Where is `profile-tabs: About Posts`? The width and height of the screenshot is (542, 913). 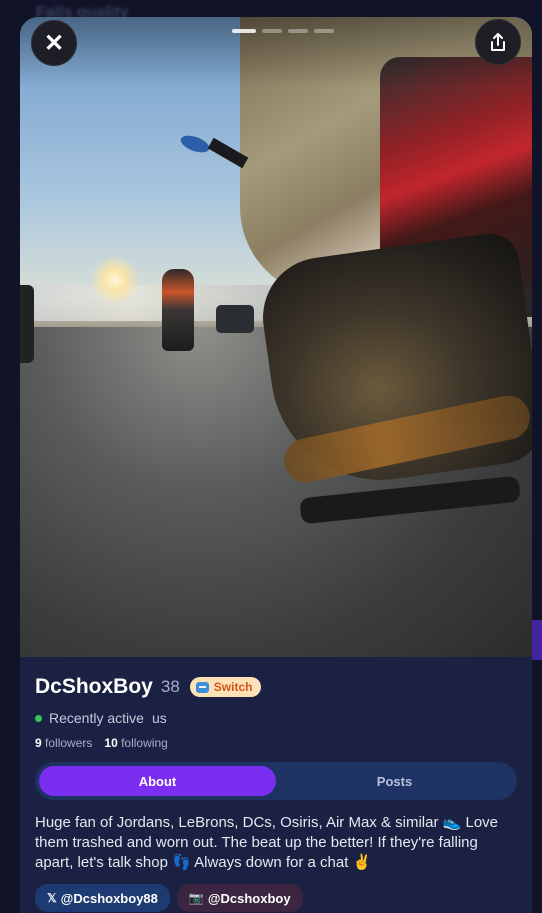 profile-tabs: About Posts is located at coordinates (276, 781).